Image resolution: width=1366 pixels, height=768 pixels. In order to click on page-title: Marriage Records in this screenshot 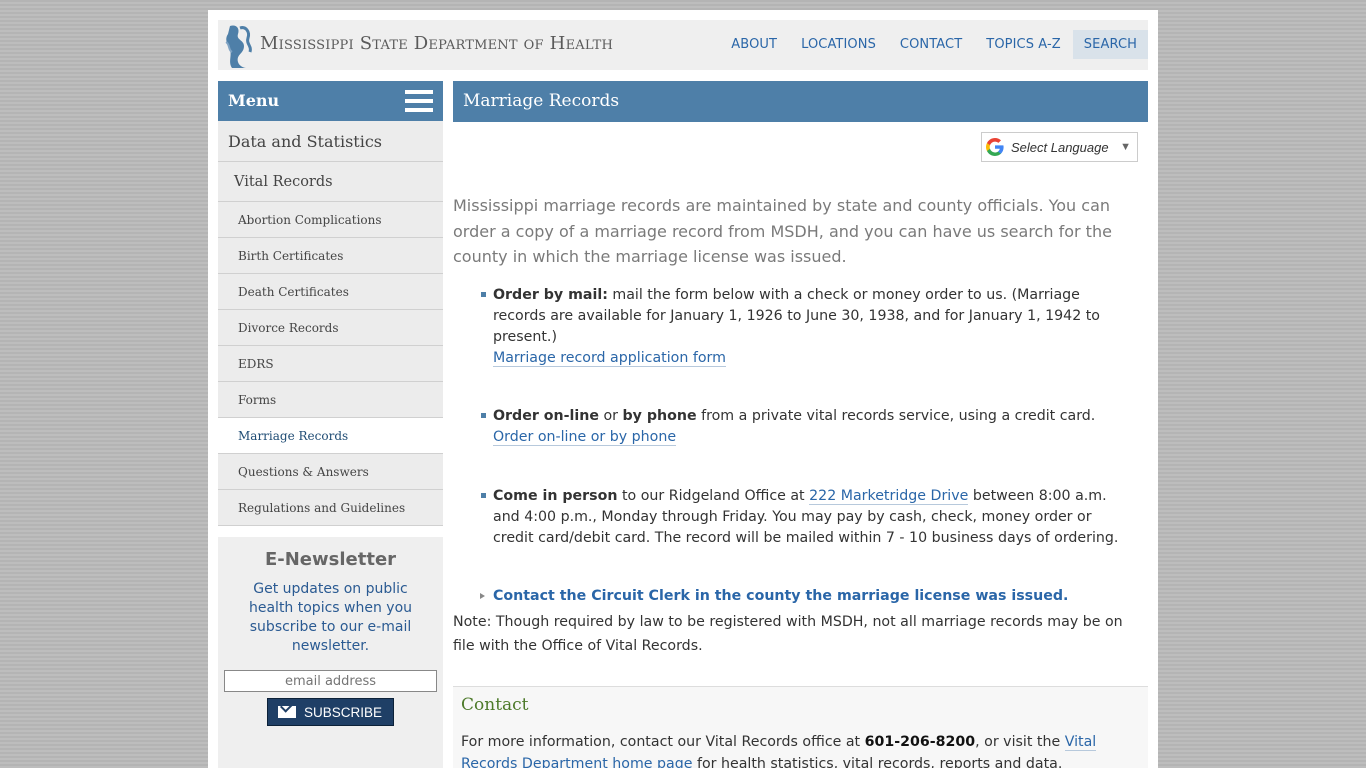, I will do `click(800, 101)`.